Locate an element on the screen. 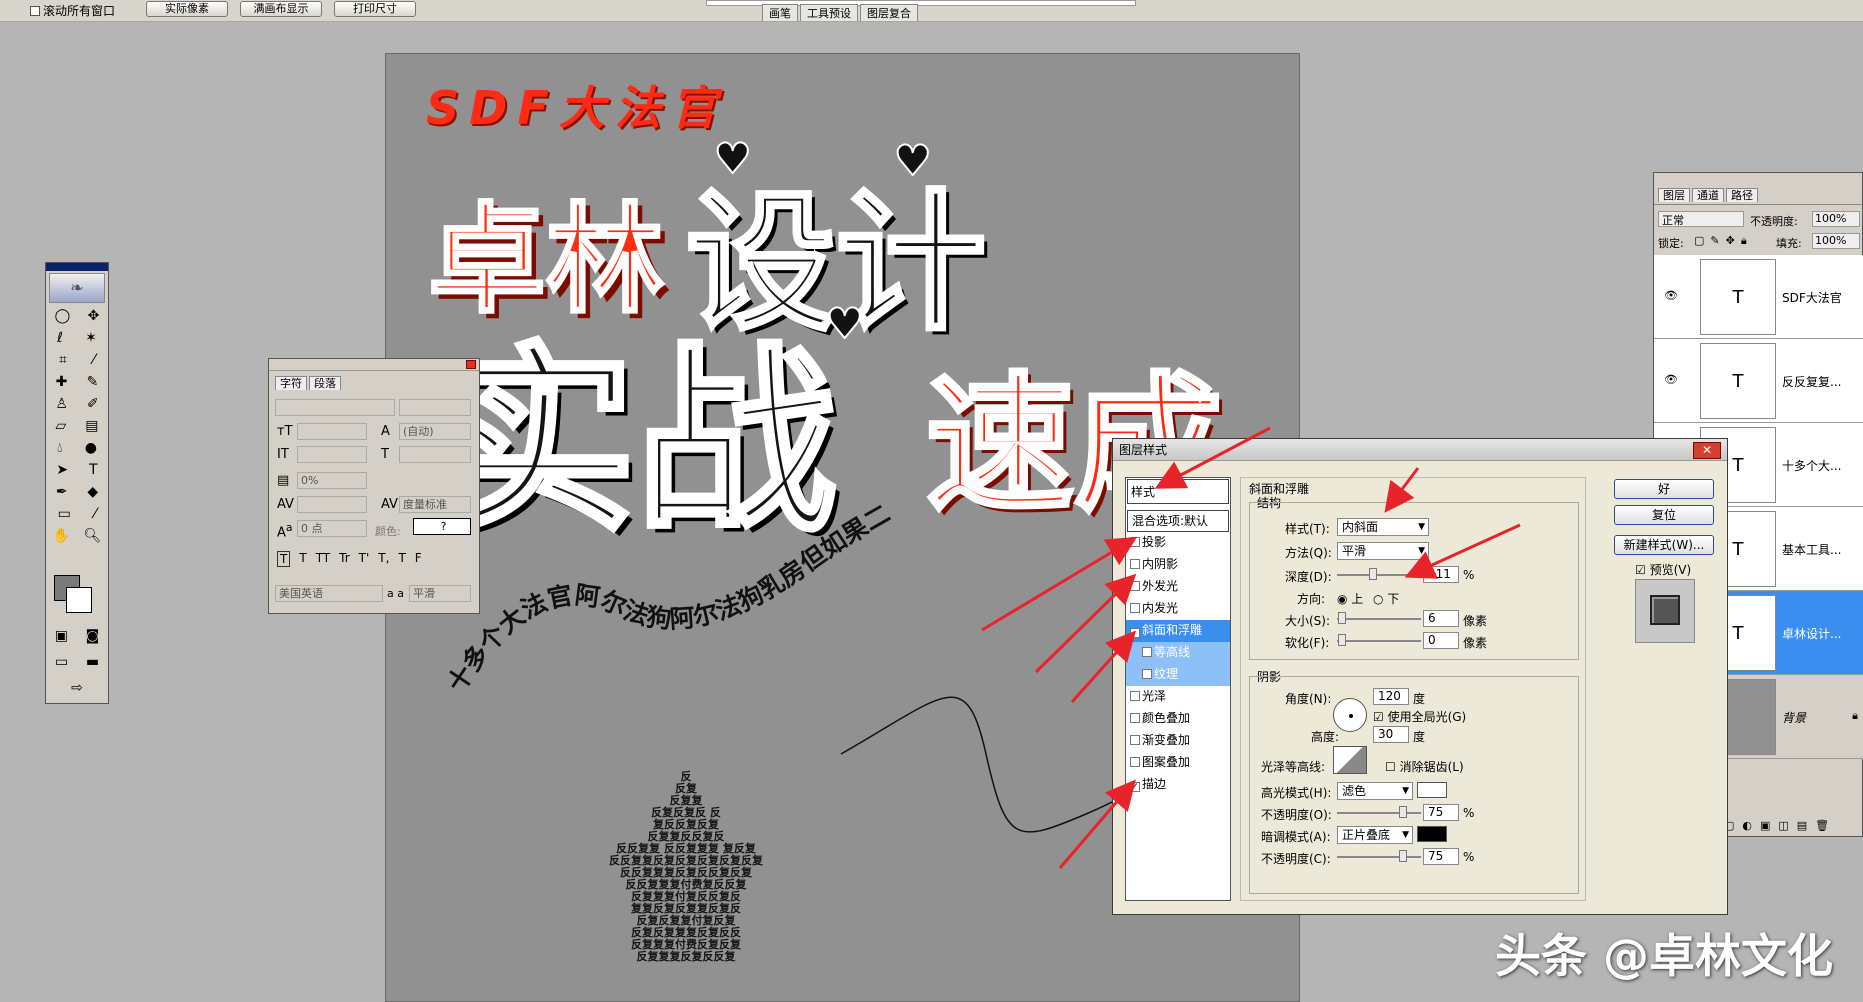  screen-mode-icon: ▭ is located at coordinates (61, 662).